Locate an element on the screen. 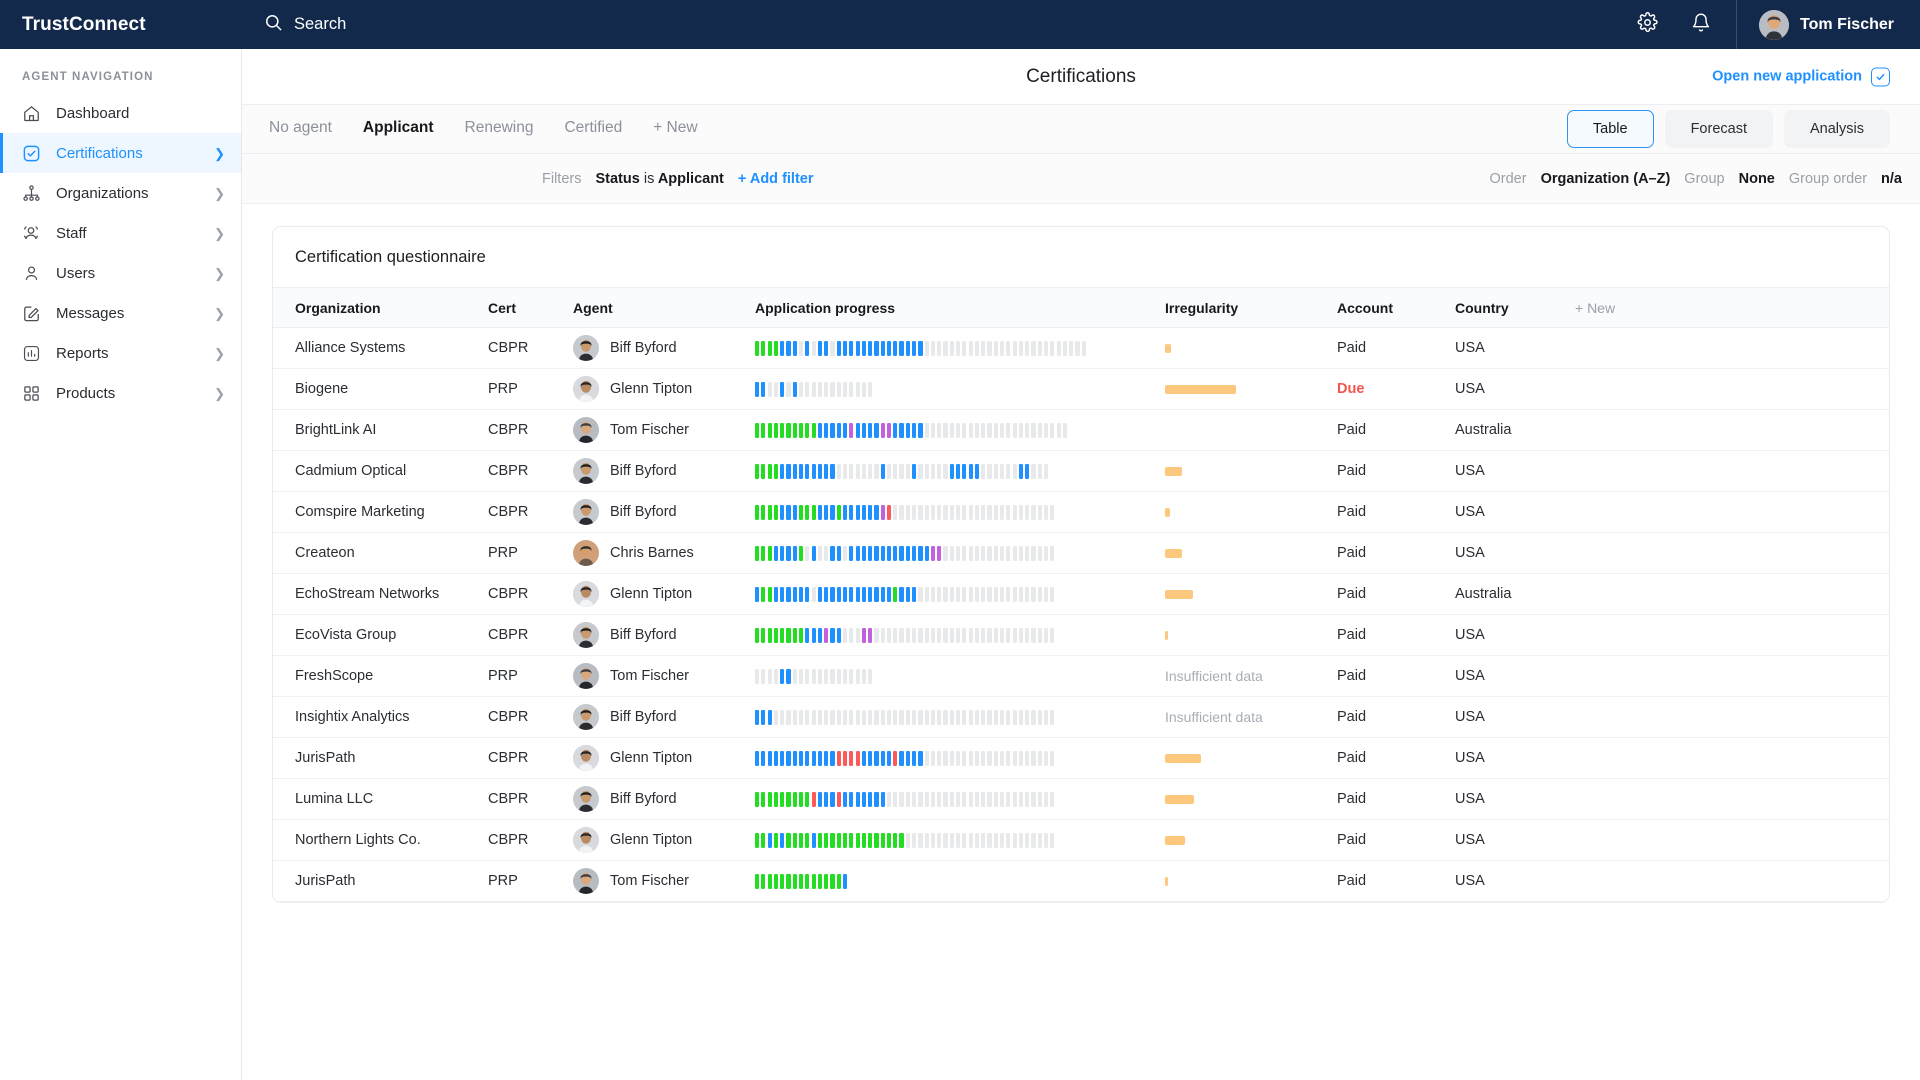  sidebar-item-users: Users ❯ is located at coordinates (120, 273).